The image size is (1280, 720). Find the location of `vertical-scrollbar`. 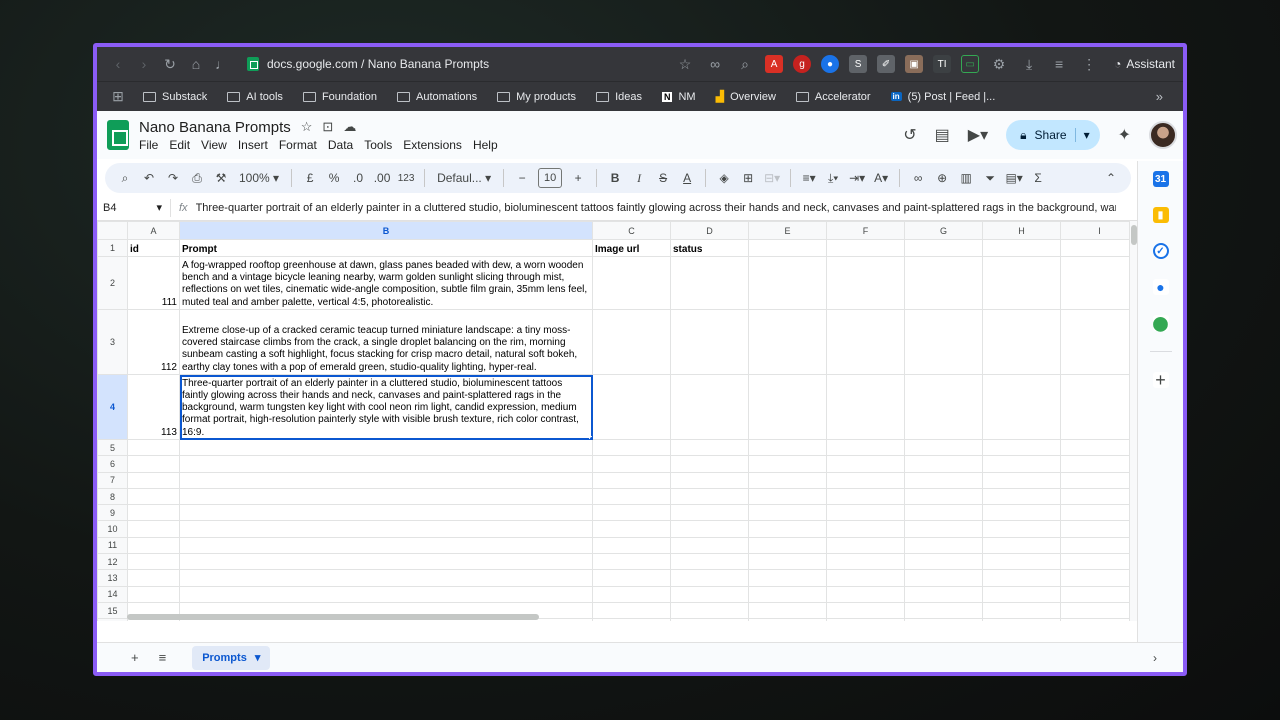

vertical-scrollbar is located at coordinates (1133, 421).